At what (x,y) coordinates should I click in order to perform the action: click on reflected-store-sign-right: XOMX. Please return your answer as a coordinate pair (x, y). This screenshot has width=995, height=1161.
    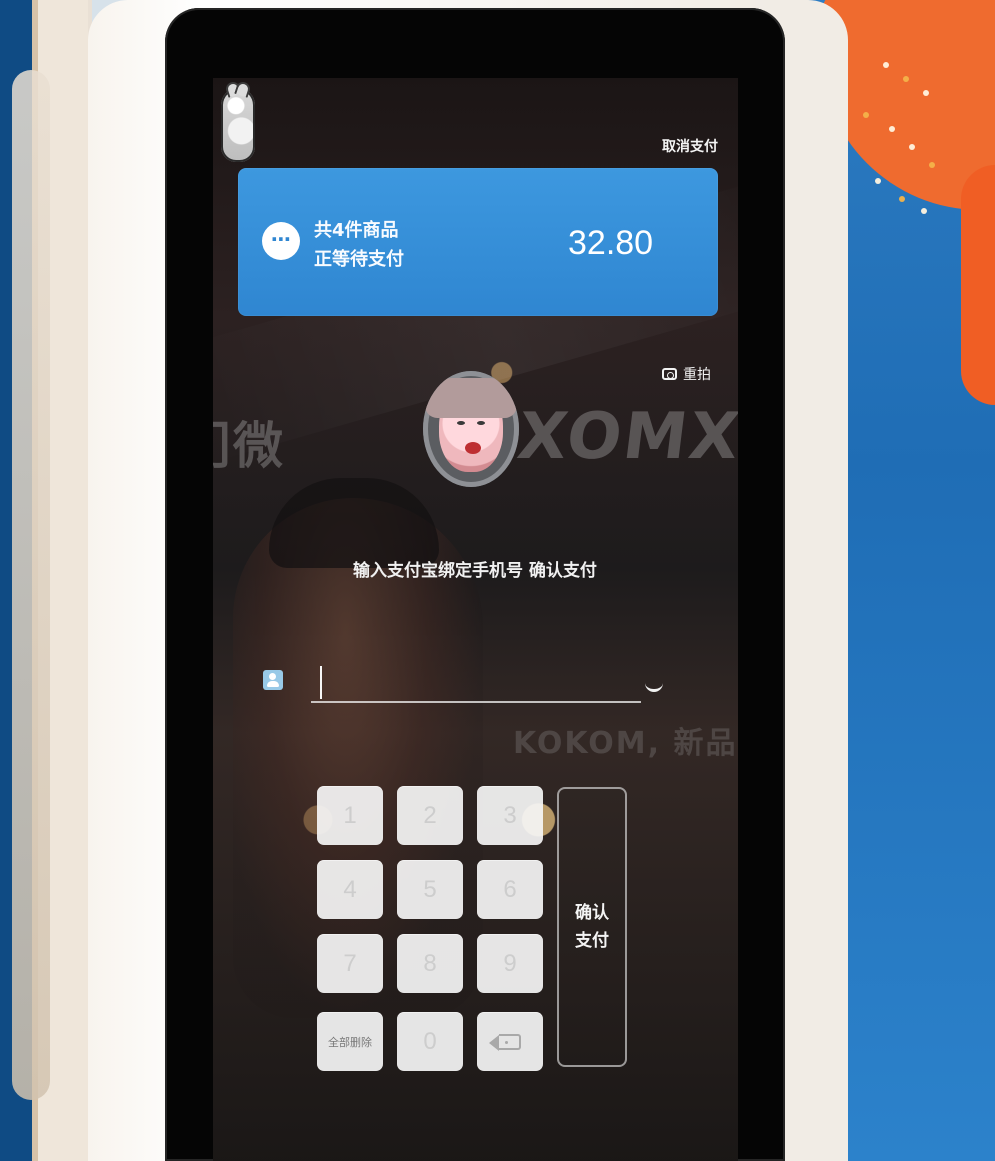
    Looking at the image, I should click on (625, 437).